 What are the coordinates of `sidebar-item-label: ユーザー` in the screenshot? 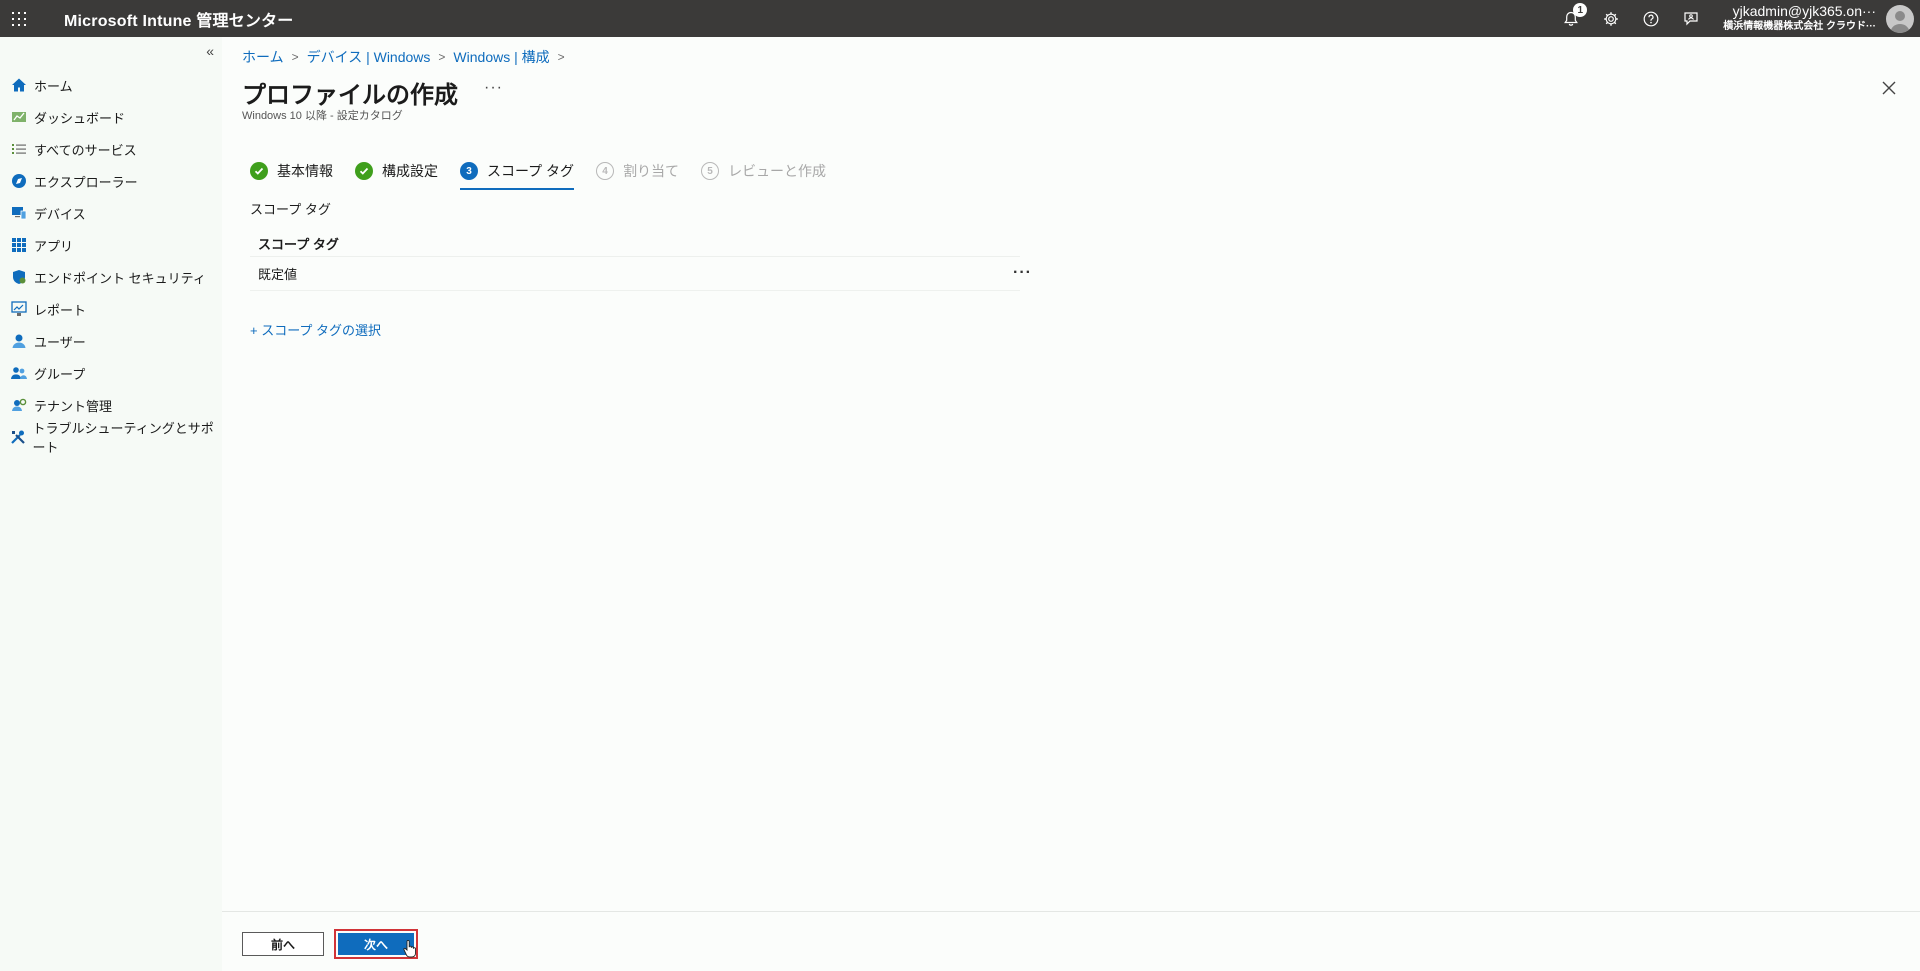 It's located at (60, 342).